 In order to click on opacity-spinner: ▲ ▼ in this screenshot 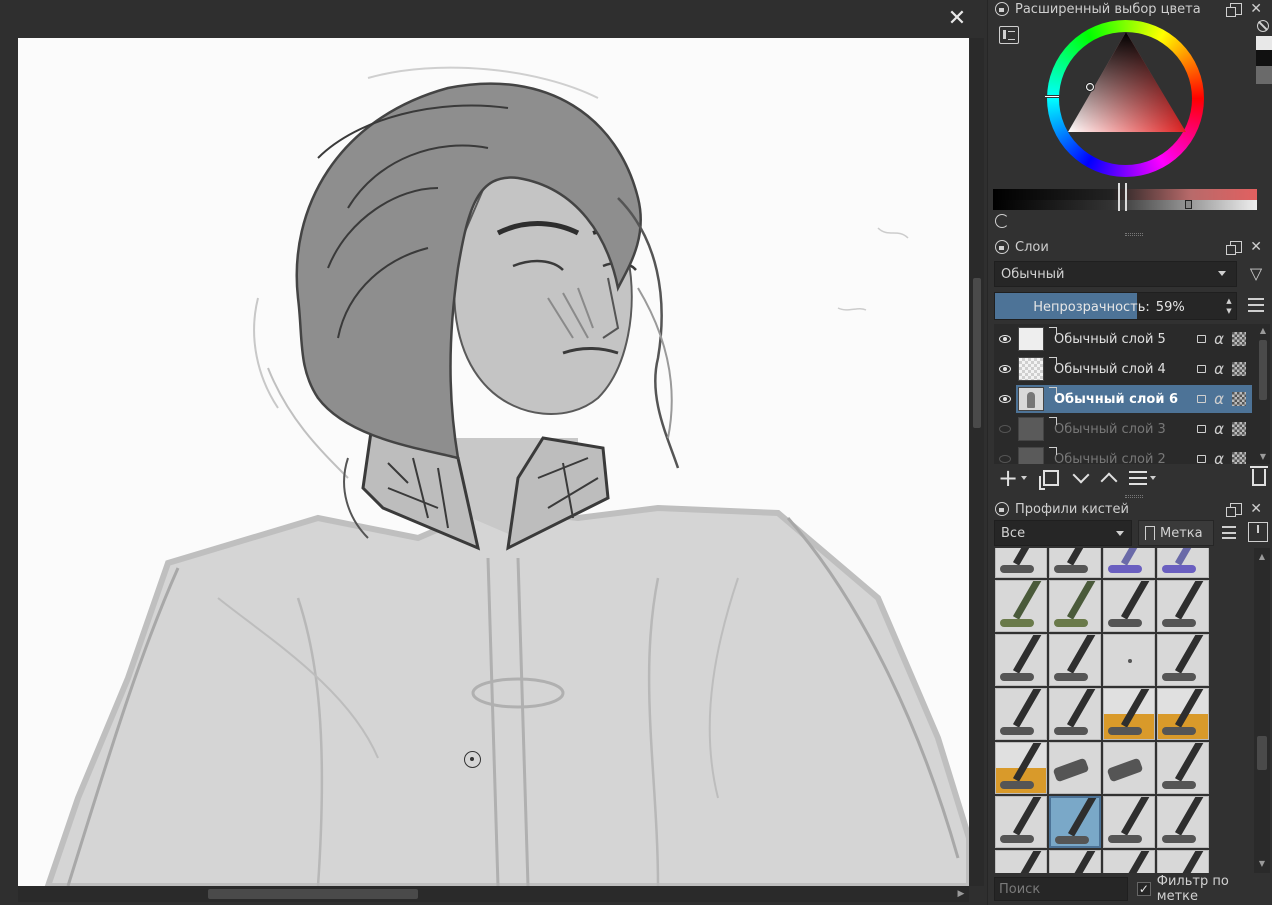, I will do `click(1229, 306)`.